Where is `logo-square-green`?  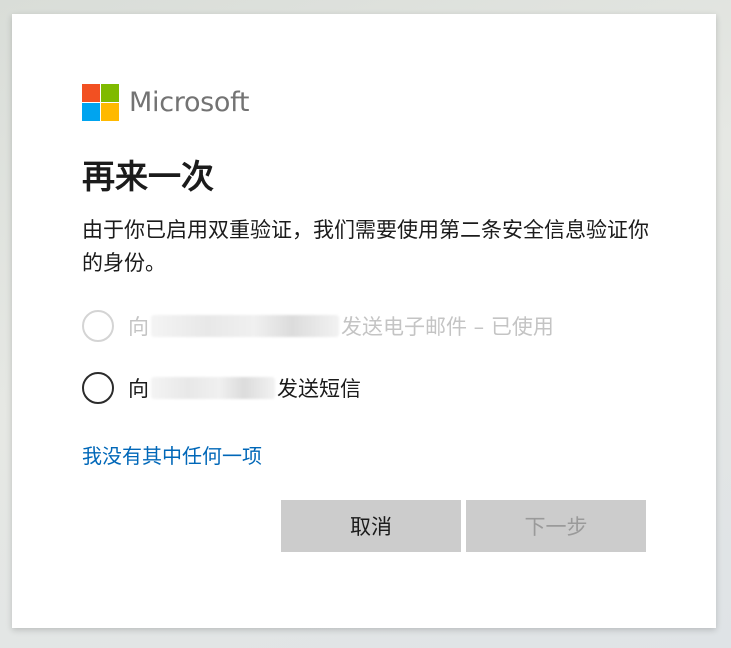
logo-square-green is located at coordinates (110, 93).